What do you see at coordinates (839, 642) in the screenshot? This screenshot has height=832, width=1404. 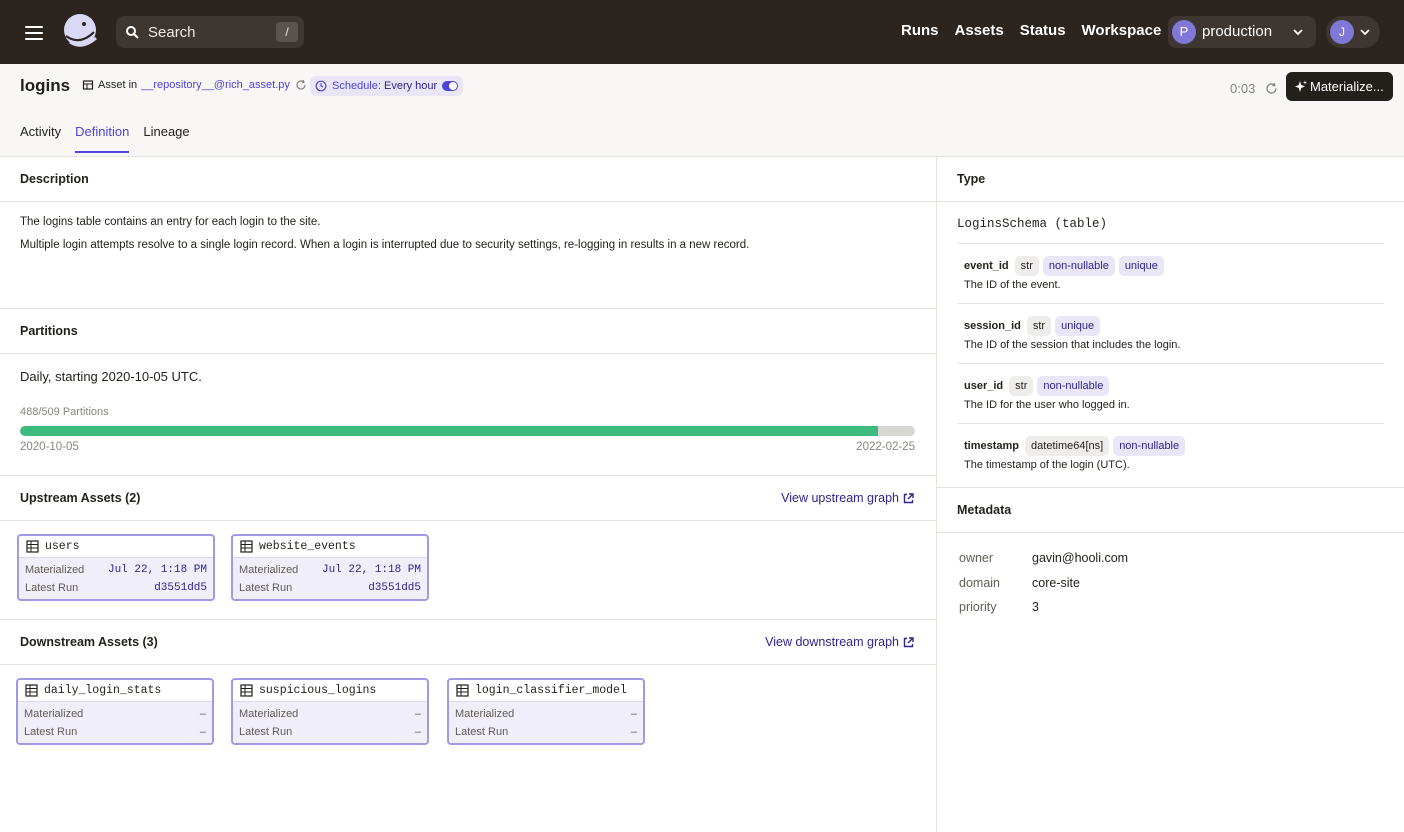 I see `view-downstream-graph-link: View downstream graph` at bounding box center [839, 642].